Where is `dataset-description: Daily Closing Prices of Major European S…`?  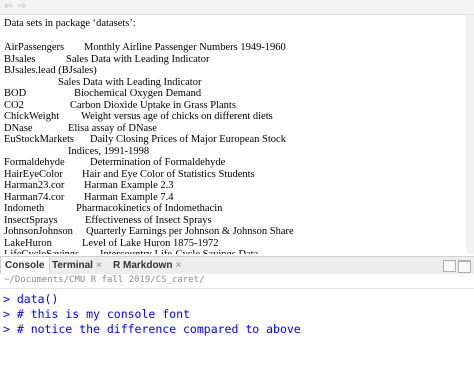 dataset-description: Daily Closing Prices of Major European S… is located at coordinates (188, 139).